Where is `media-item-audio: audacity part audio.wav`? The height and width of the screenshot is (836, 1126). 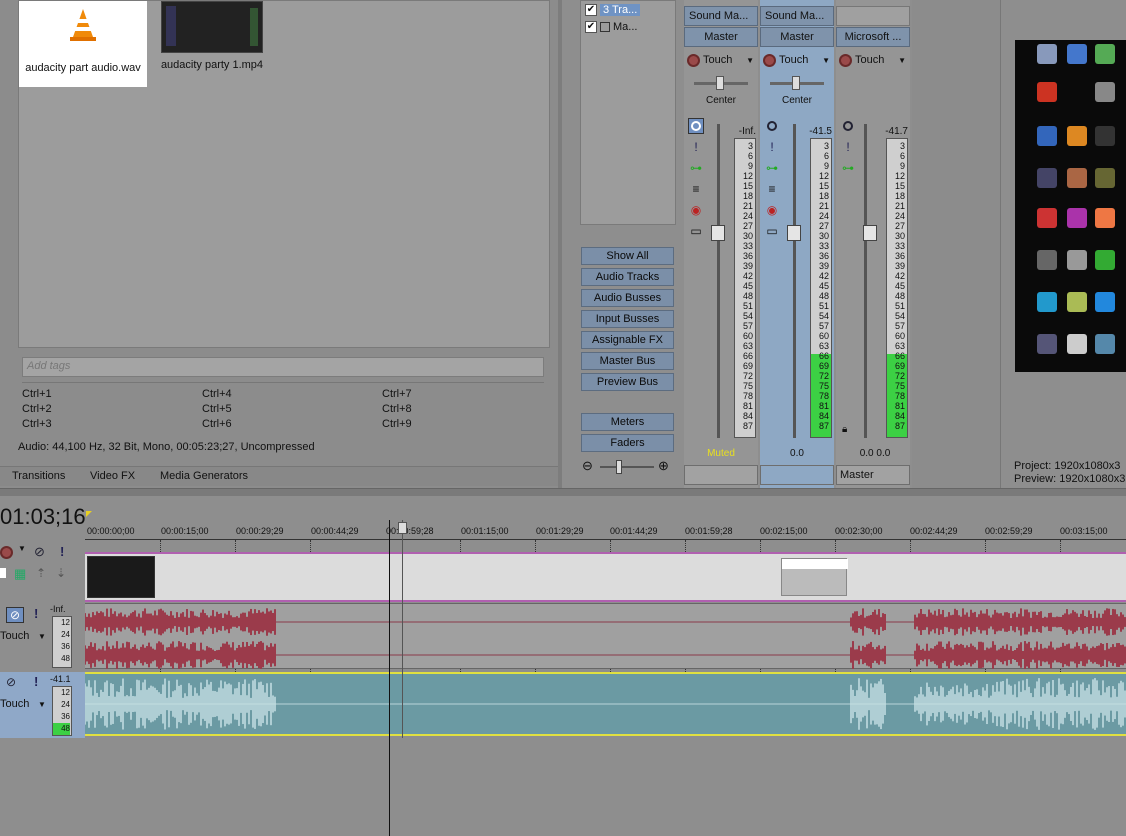 media-item-audio: audacity part audio.wav is located at coordinates (83, 44).